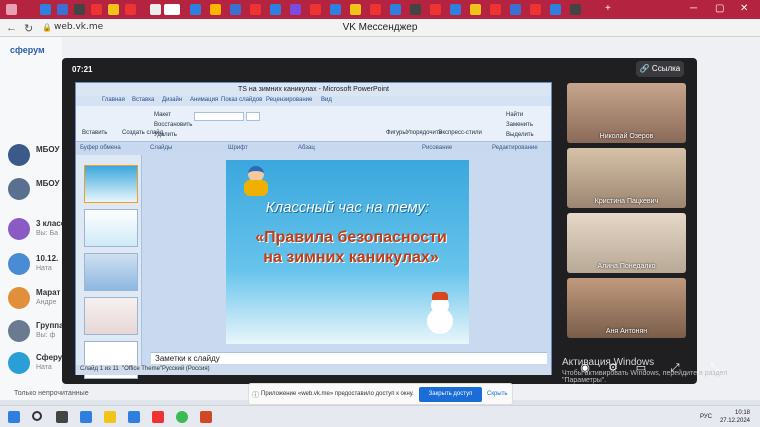 This screenshot has height=427, width=760. Describe the element at coordinates (47, 233) in the screenshot. I see `chat-subtitle: Вы: Ба` at that location.